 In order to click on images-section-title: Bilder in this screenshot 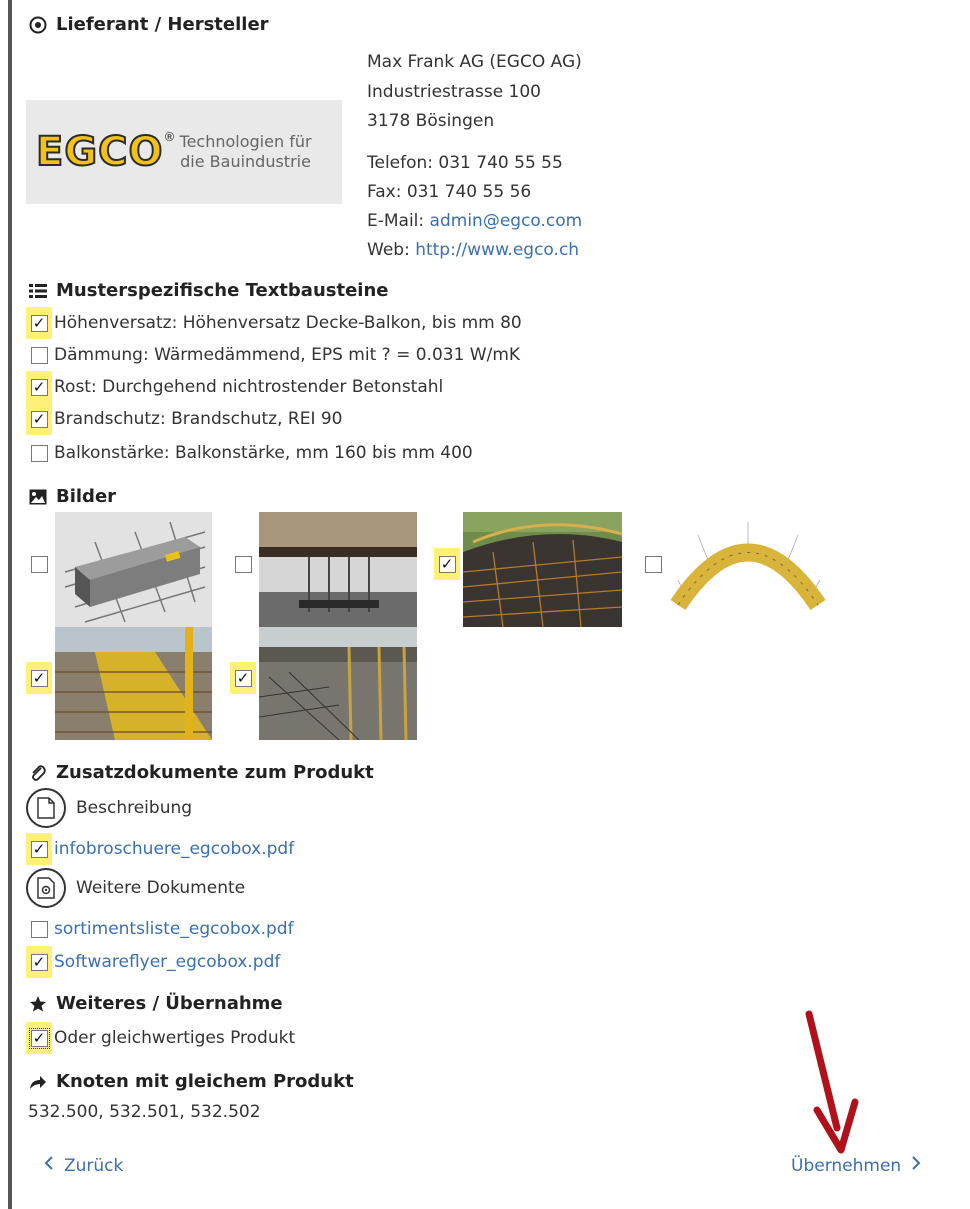, I will do `click(72, 496)`.